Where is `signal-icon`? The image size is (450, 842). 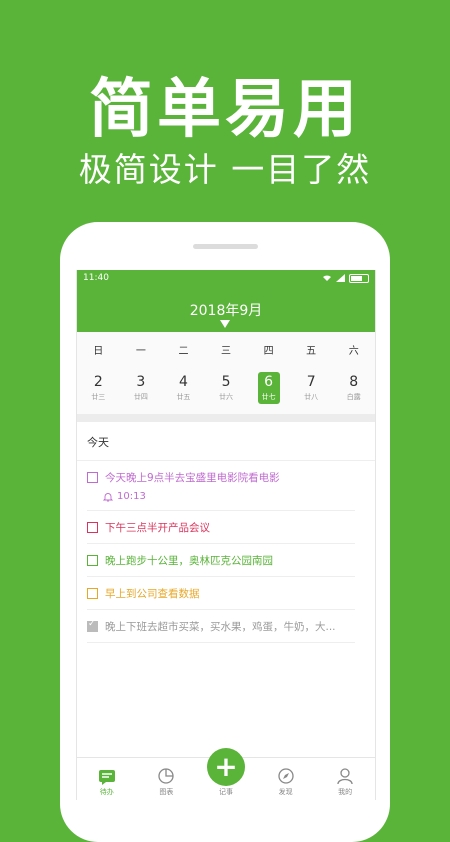 signal-icon is located at coordinates (340, 278).